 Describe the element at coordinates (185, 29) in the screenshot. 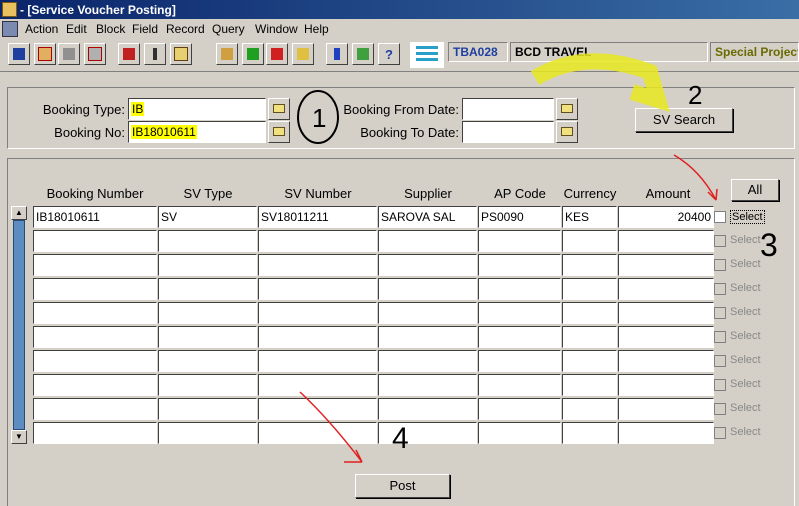

I see `menu-record: Record` at that location.